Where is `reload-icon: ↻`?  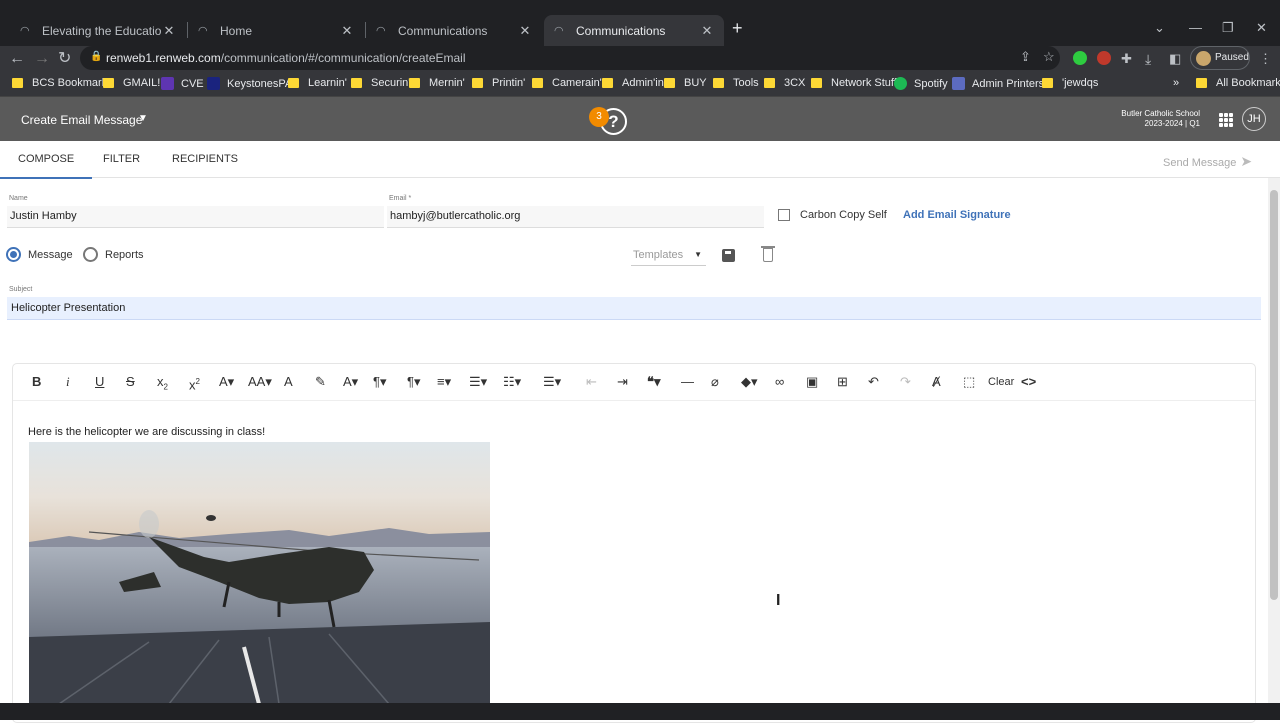 reload-icon: ↻ is located at coordinates (64, 59).